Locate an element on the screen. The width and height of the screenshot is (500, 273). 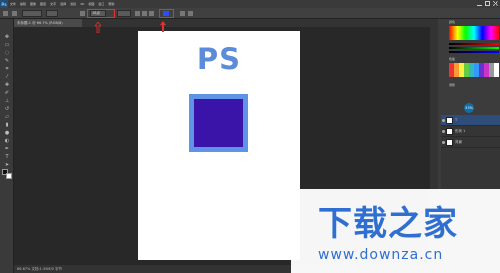
quick-select-tool-icon: ✎ is located at coordinates (7, 61).